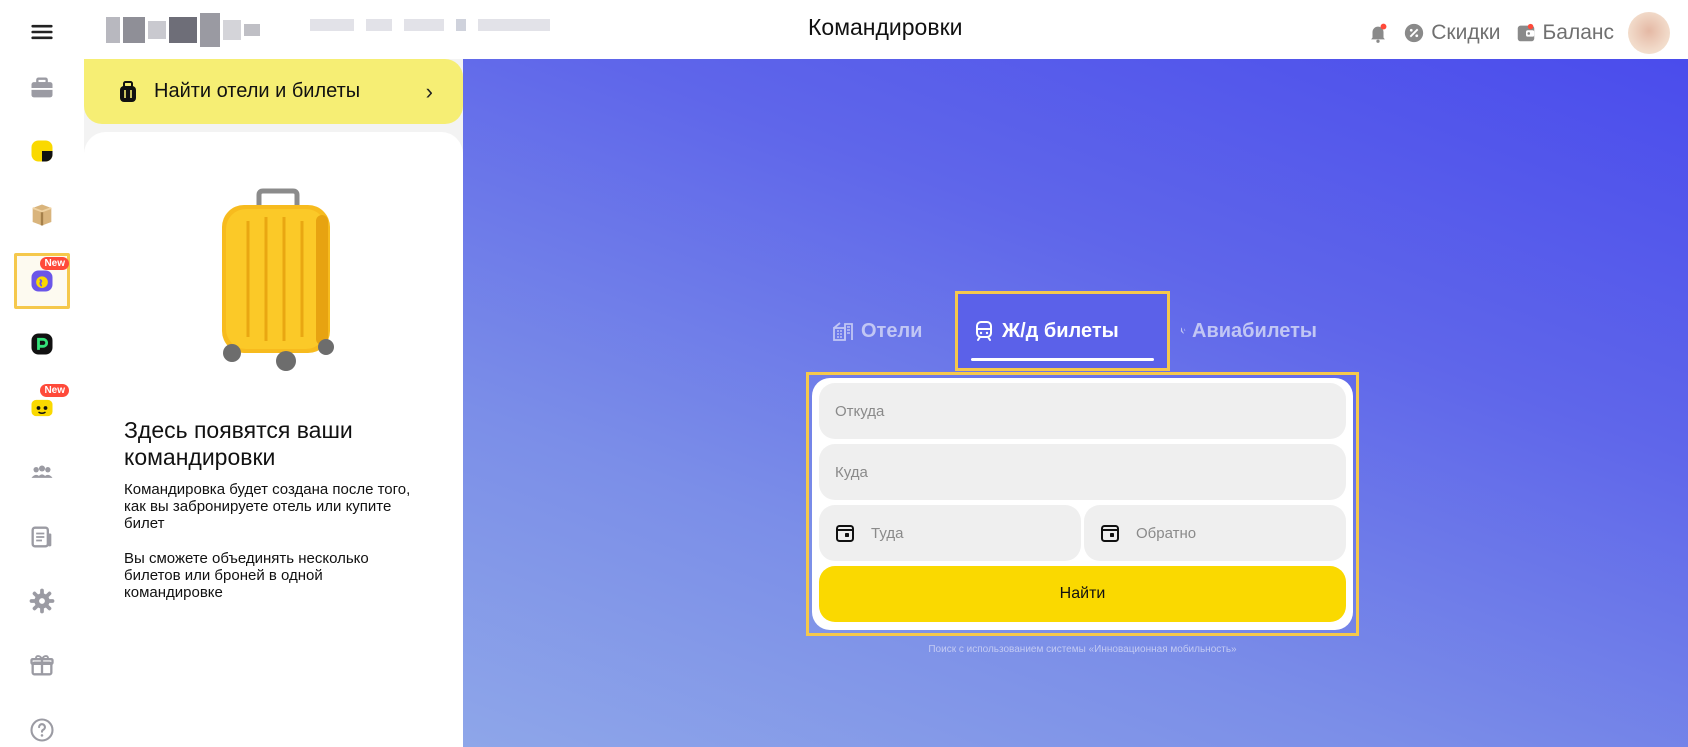 The height and width of the screenshot is (747, 1688). I want to click on settings-icon, so click(42, 601).